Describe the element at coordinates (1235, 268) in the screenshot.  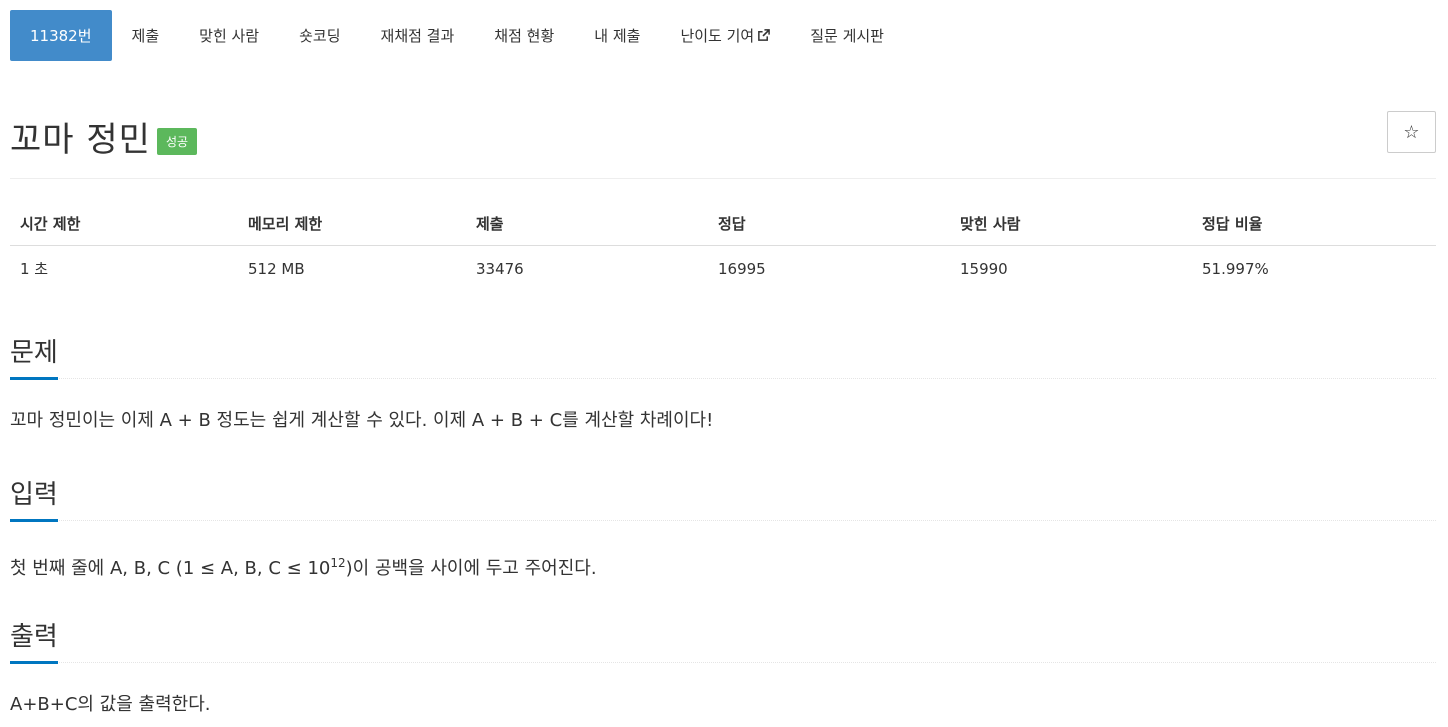
I see `cell-accept-ratio: 51.997%` at that location.